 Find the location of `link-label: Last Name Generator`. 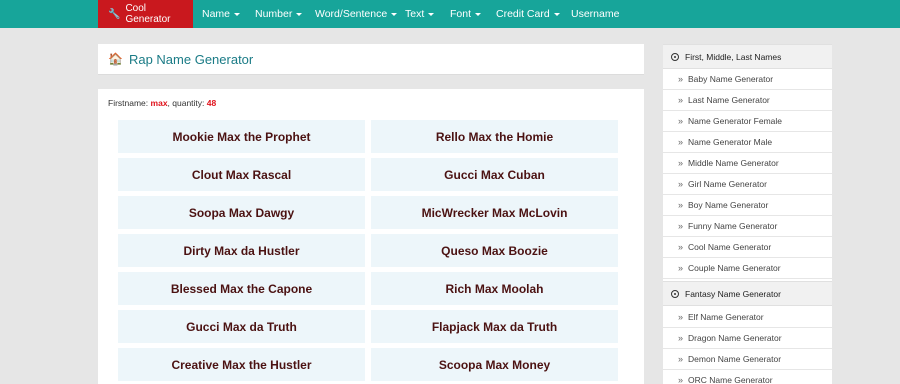

link-label: Last Name Generator is located at coordinates (729, 100).